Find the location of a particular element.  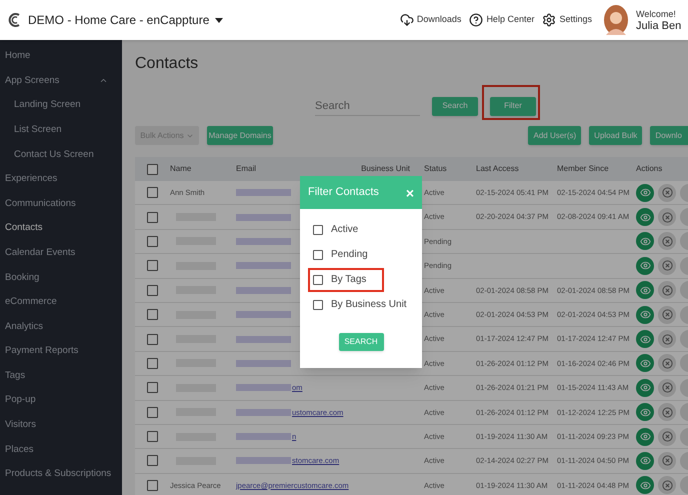

column-header: Status is located at coordinates (435, 168).